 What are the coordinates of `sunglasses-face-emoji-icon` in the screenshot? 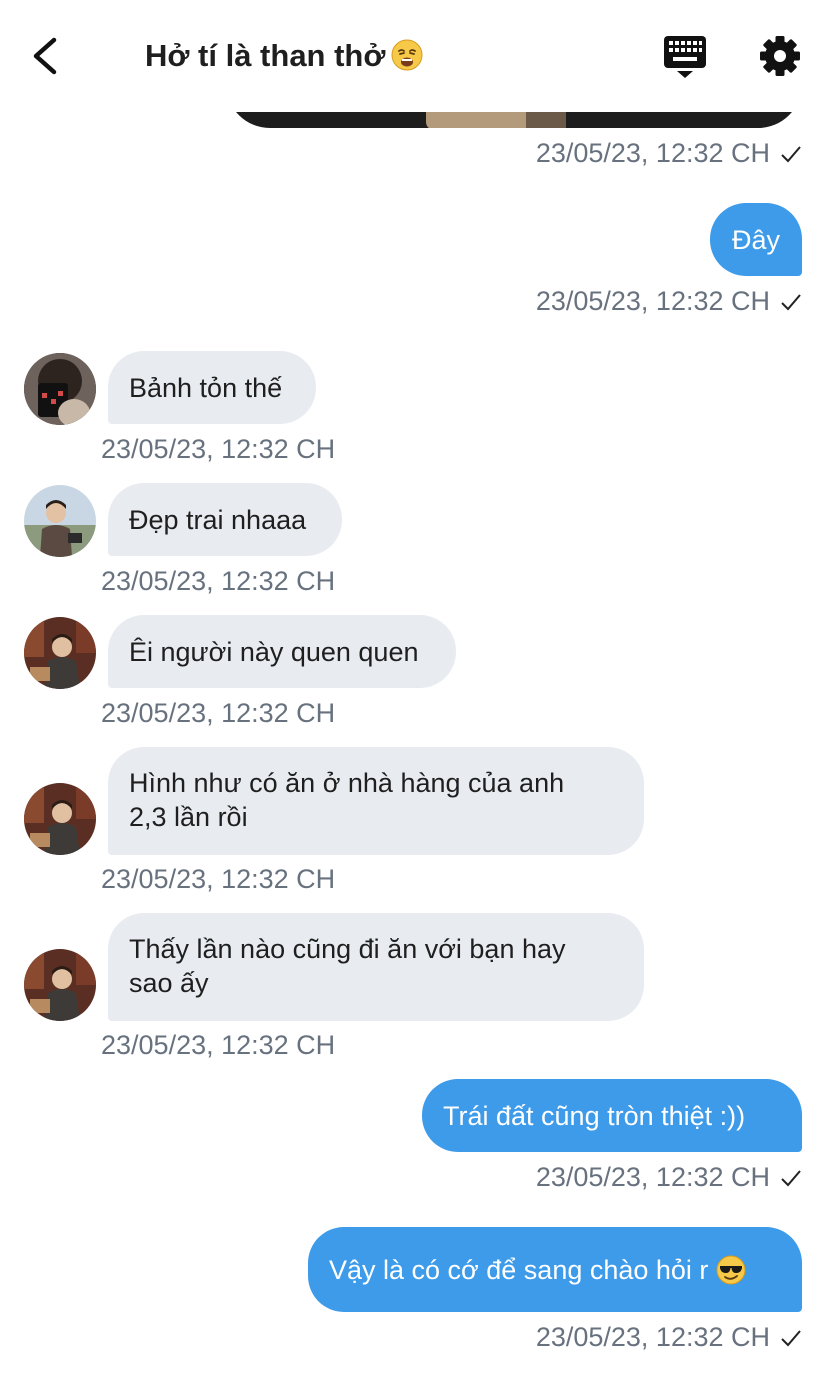 It's located at (731, 1269).